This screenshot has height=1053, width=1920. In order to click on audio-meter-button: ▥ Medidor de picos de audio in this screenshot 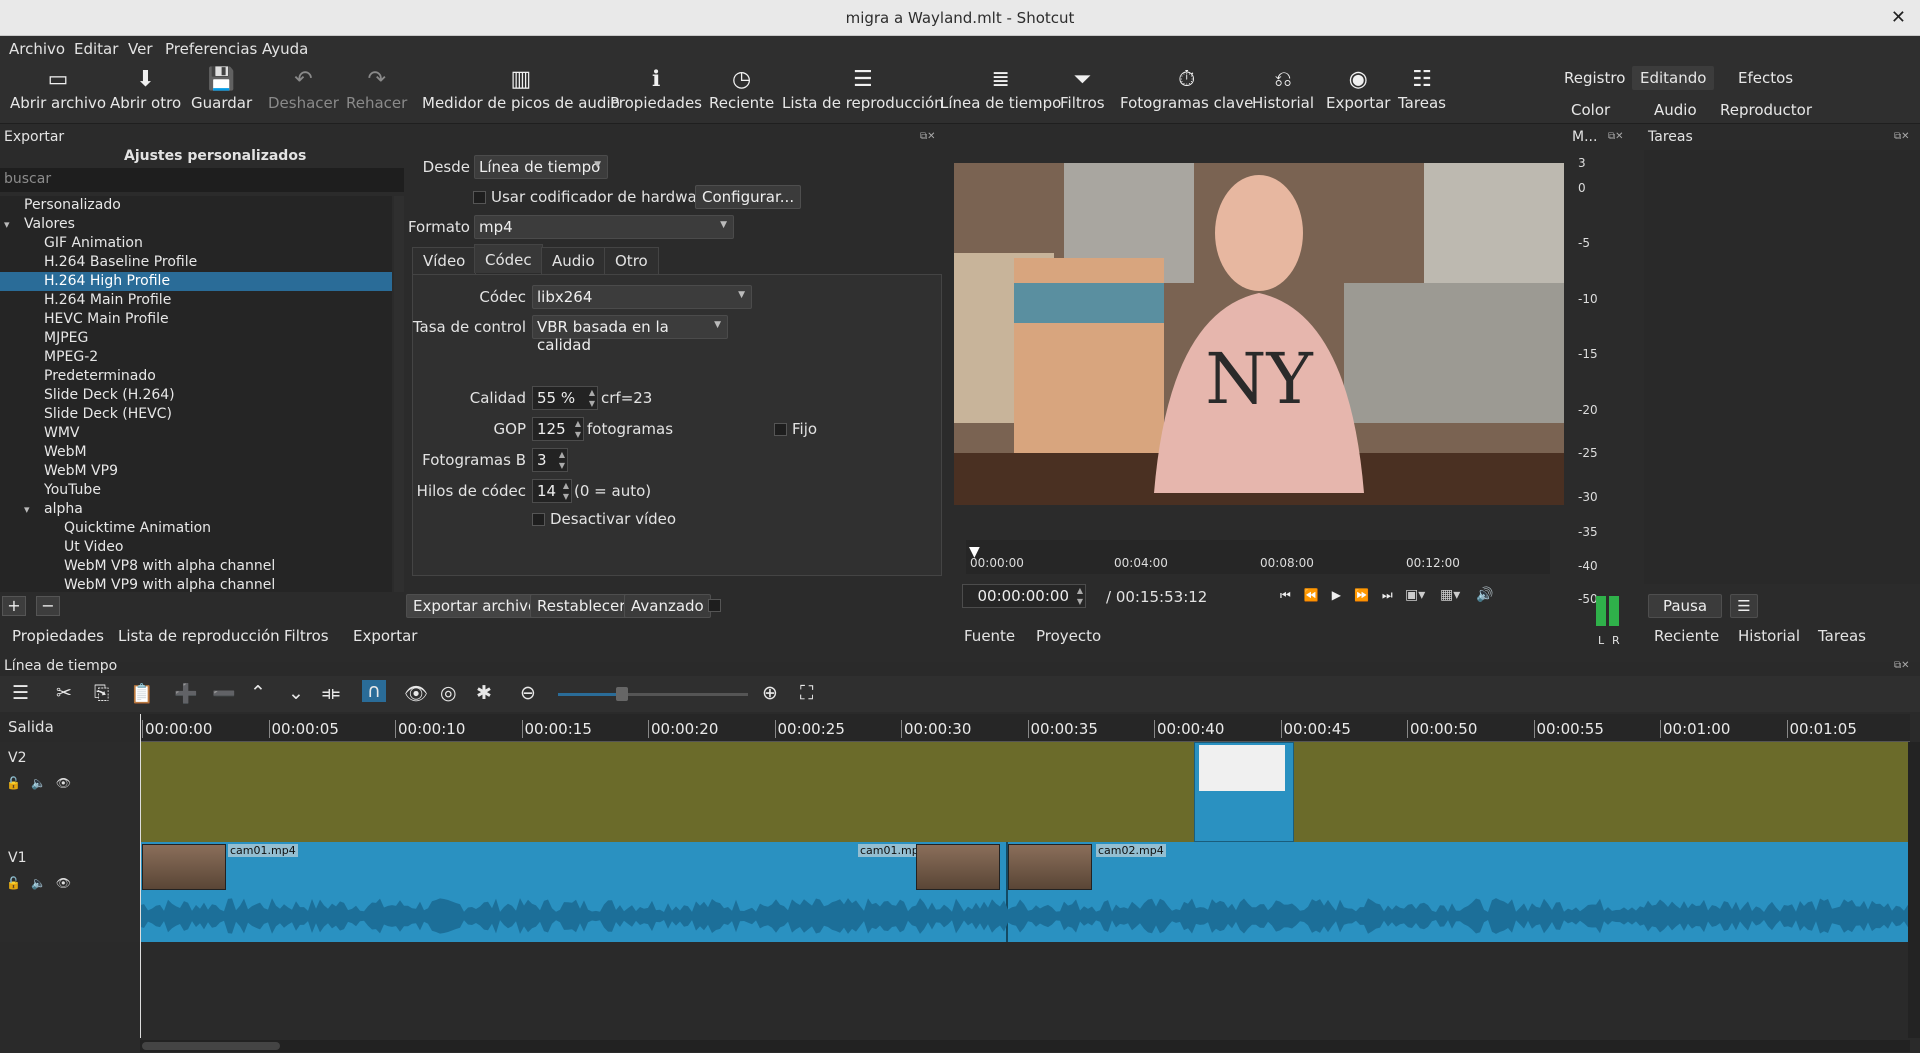, I will do `click(521, 89)`.